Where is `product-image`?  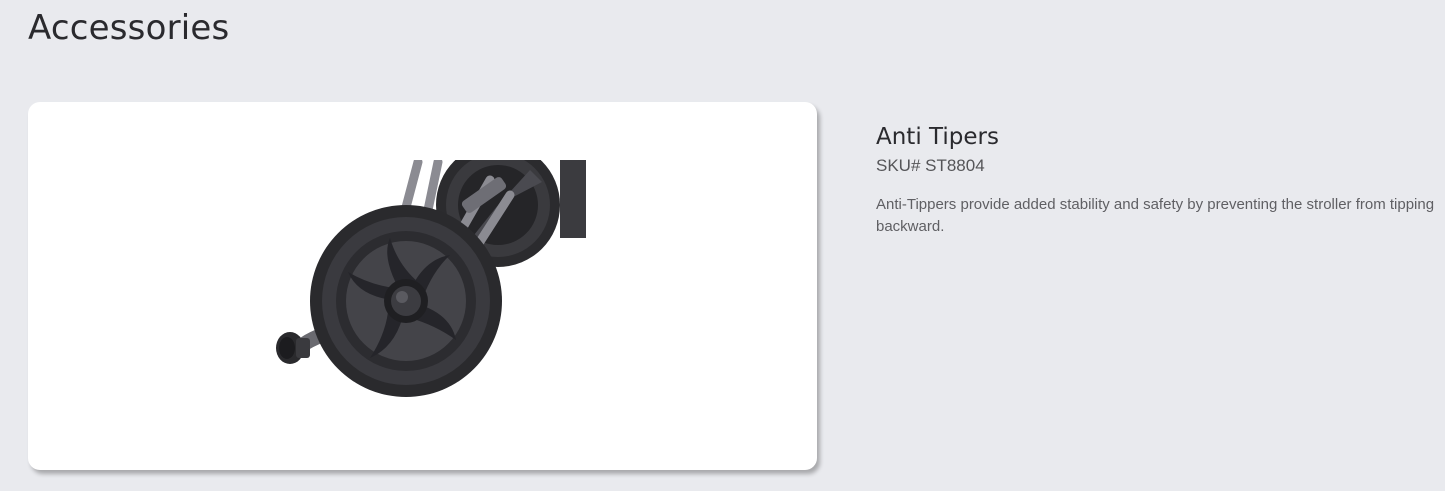
product-image is located at coordinates (423, 287).